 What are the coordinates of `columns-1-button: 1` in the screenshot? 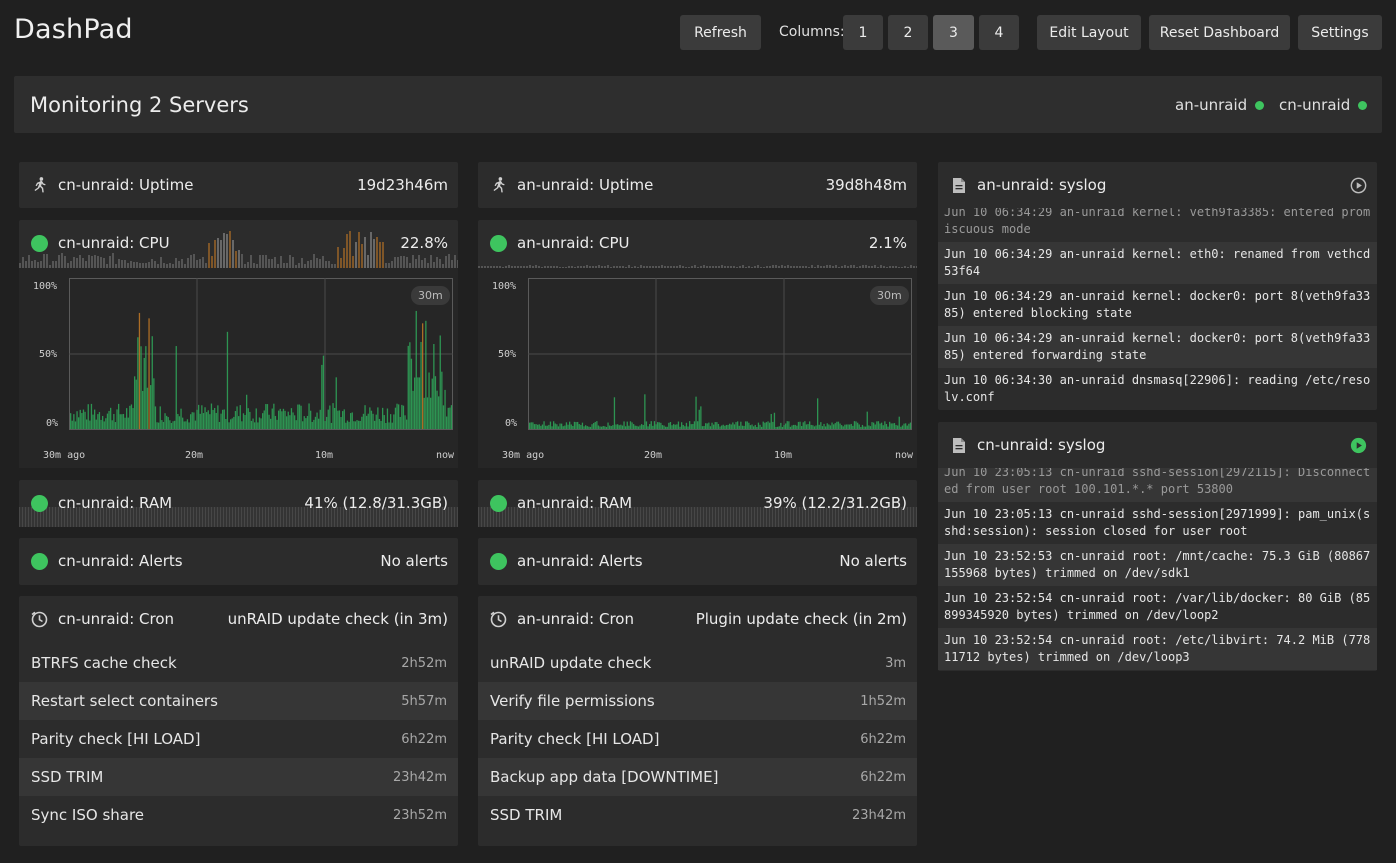 It's located at (863, 32).